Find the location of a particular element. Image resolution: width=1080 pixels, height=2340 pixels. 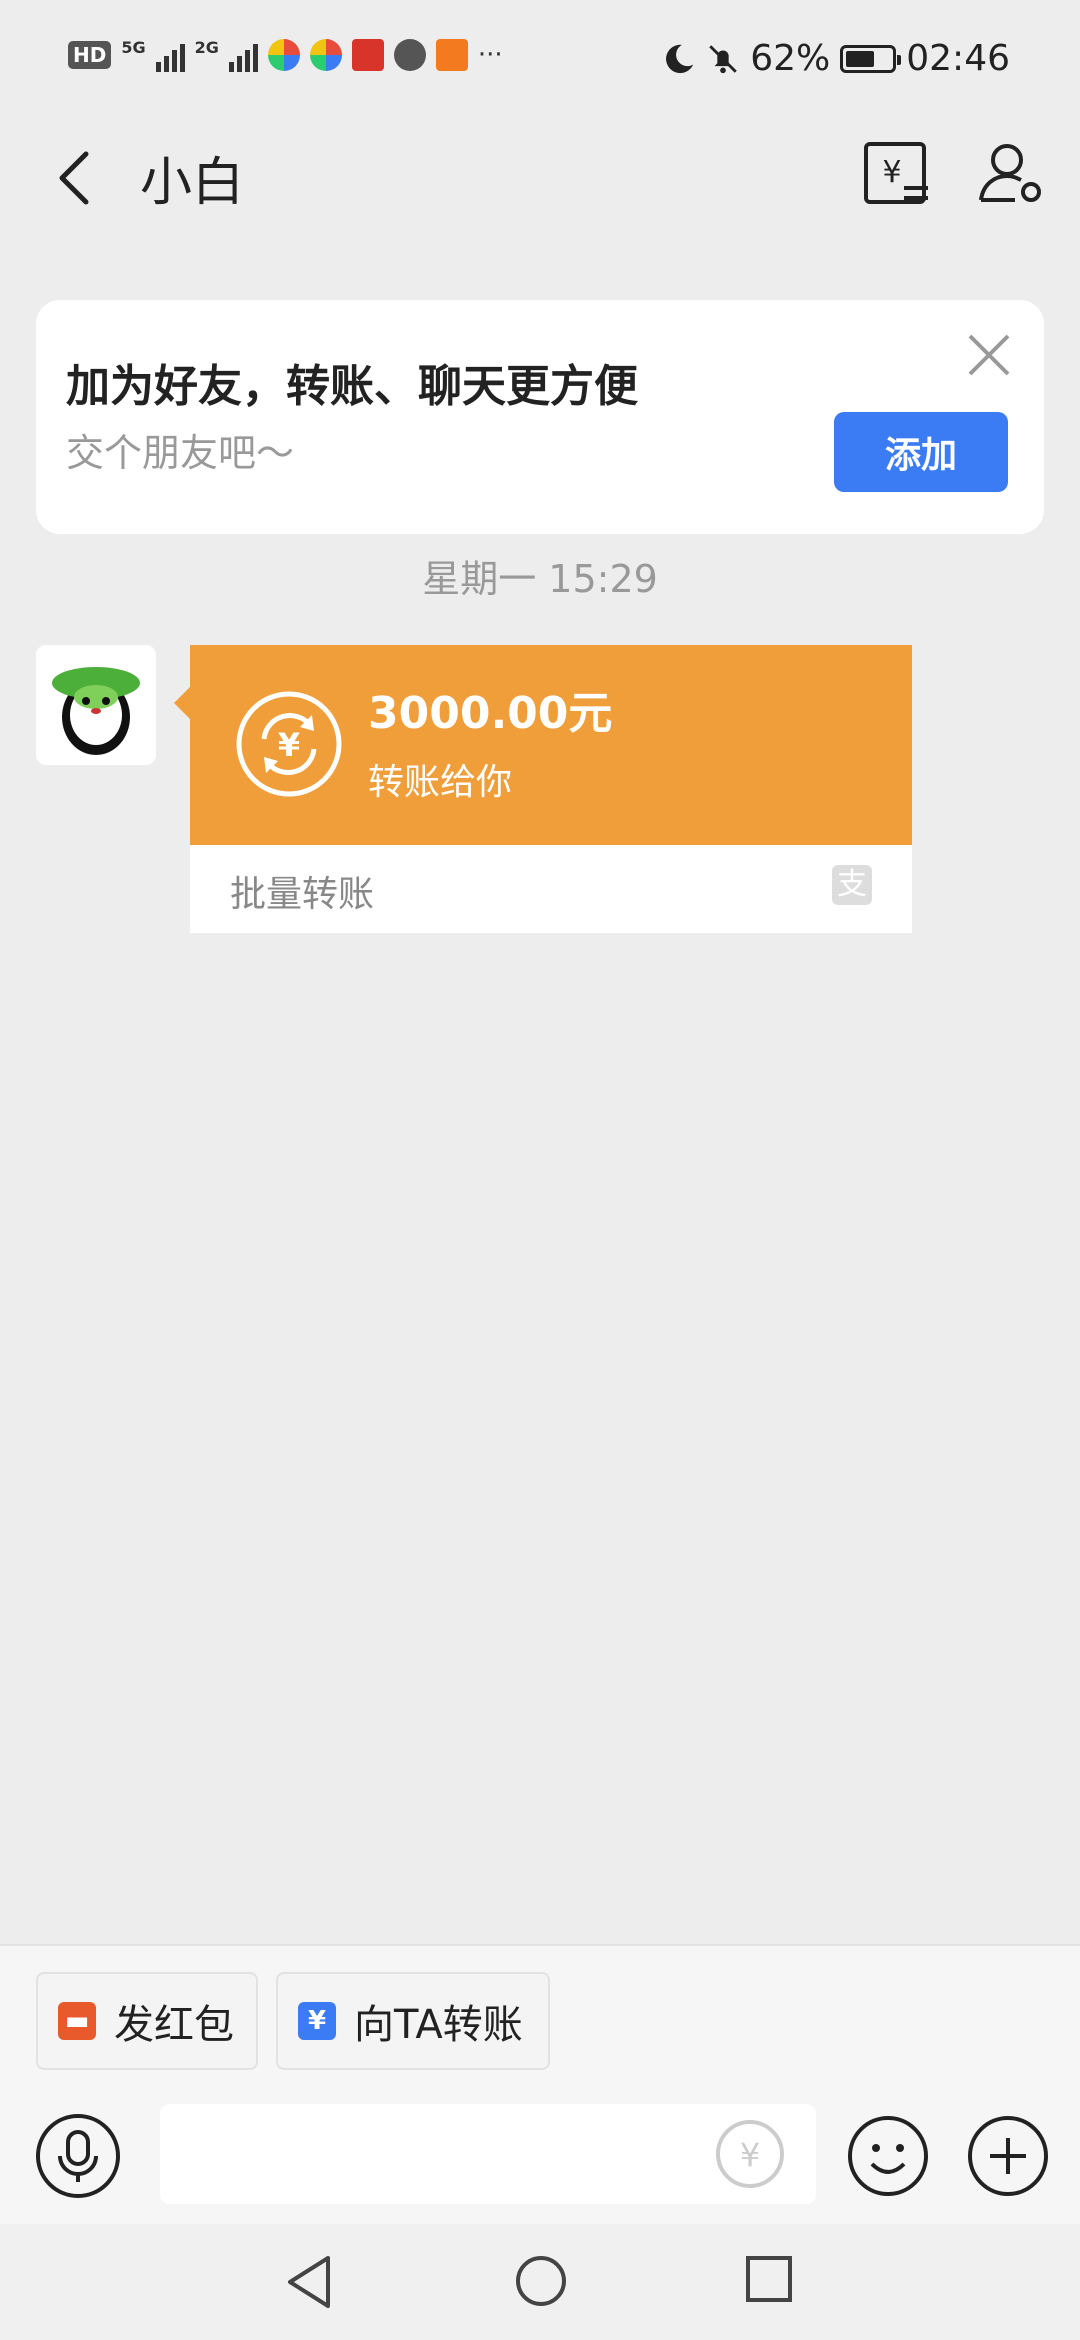

add-friend-button: 添加 is located at coordinates (921, 452).